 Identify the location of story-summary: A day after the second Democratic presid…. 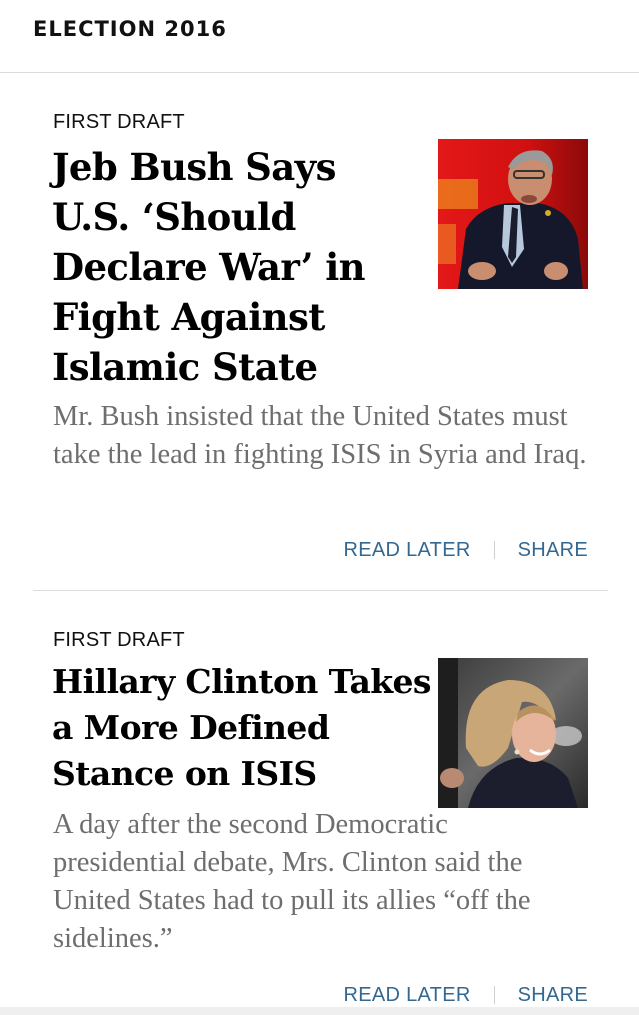
(292, 881).